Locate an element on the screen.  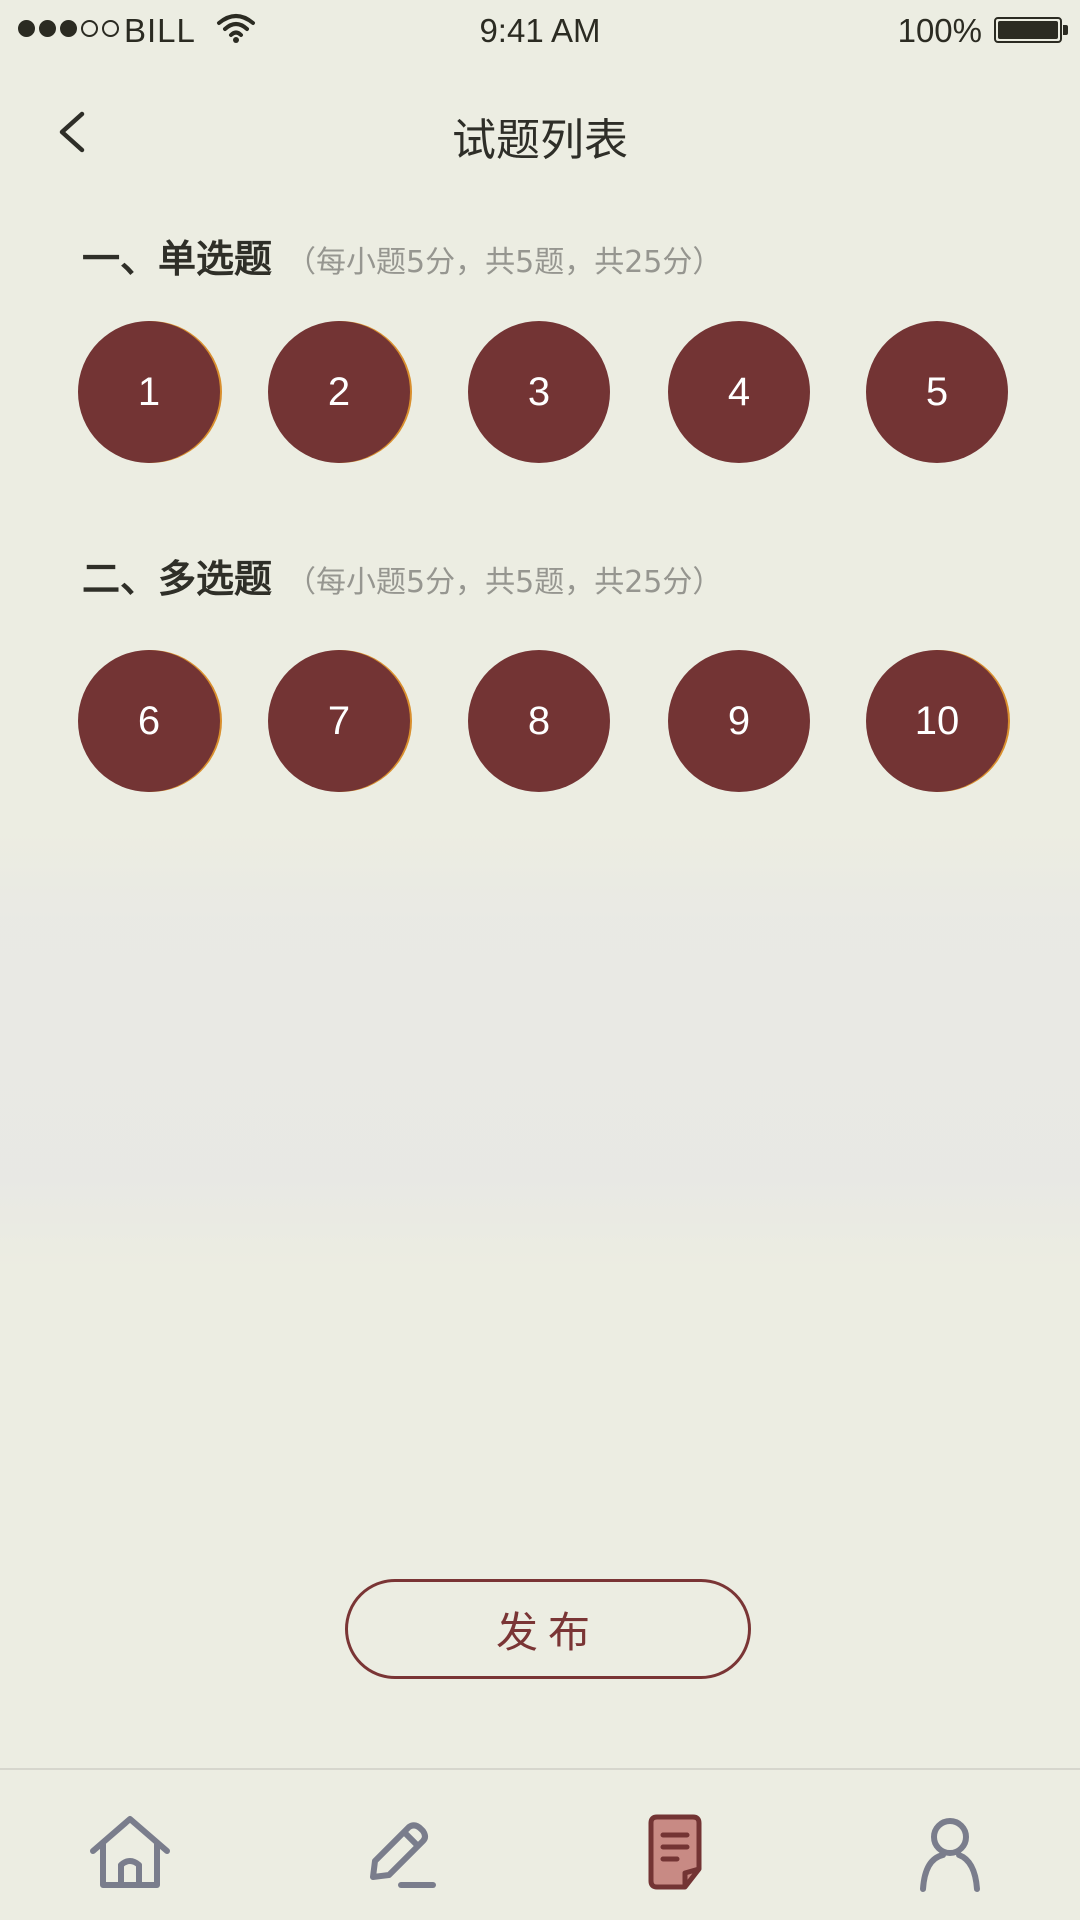
question-button-8: 8 is located at coordinates (539, 721).